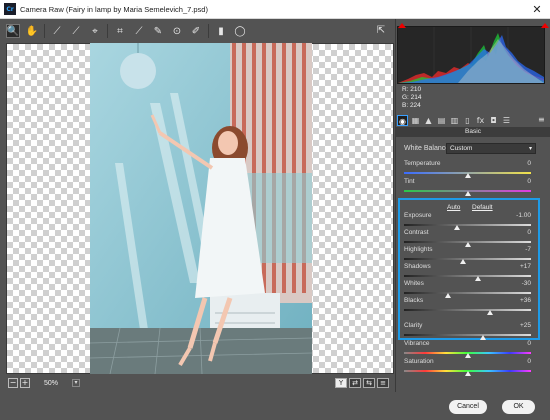  I want to click on red-eye-tool-icon: ⊙, so click(177, 31).